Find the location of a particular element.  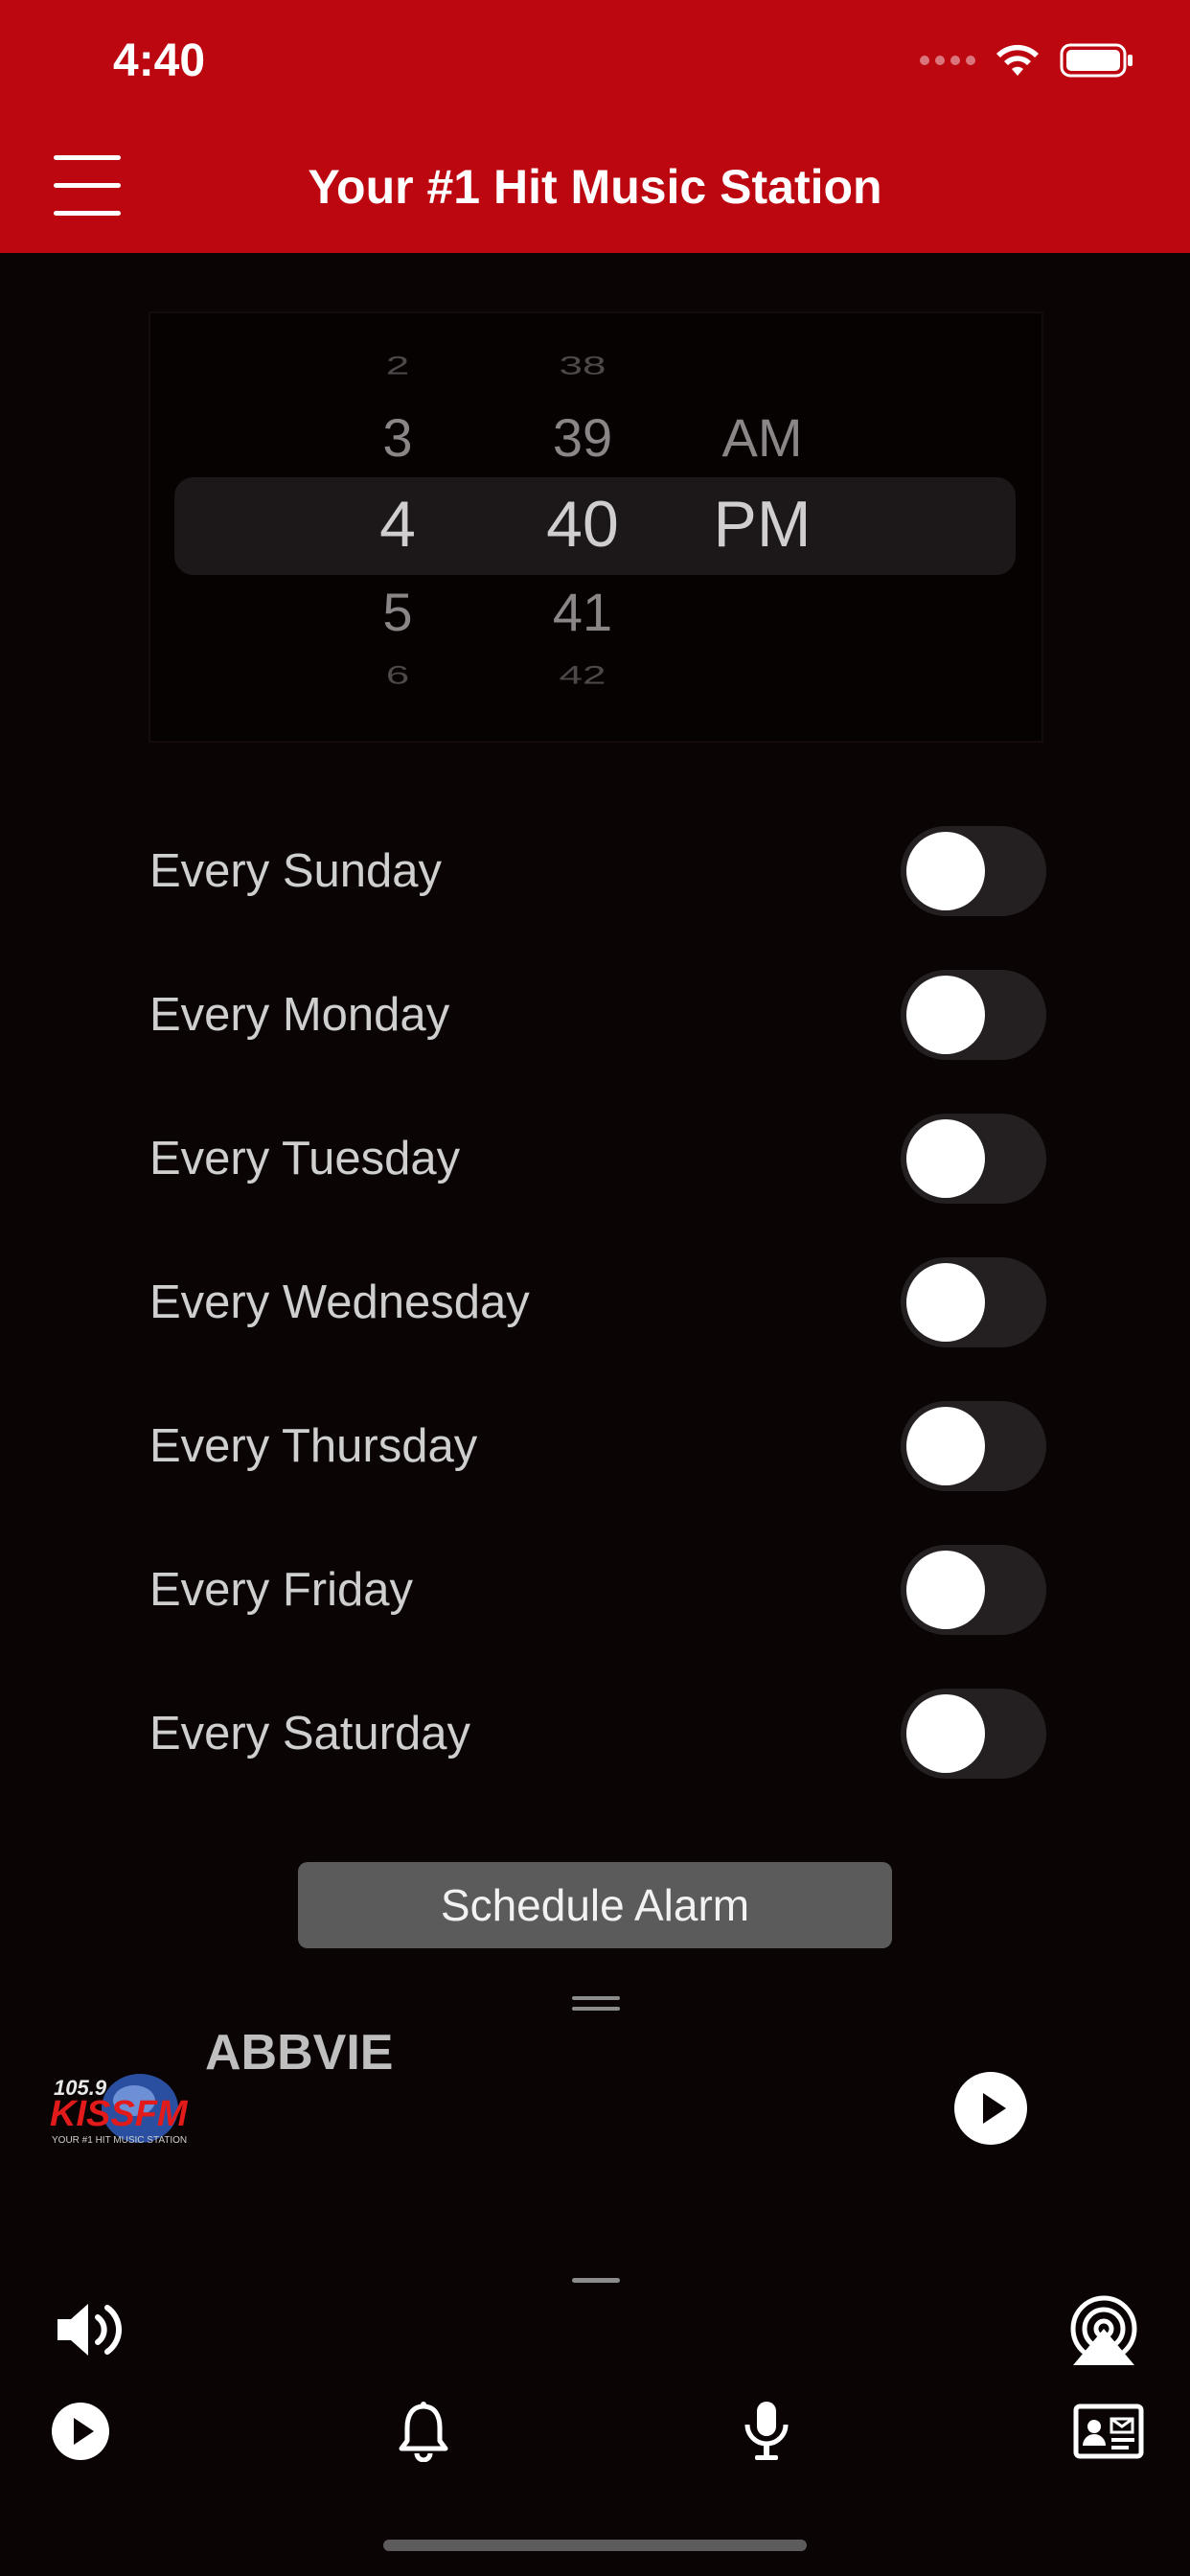

monday-toggle is located at coordinates (974, 1015).